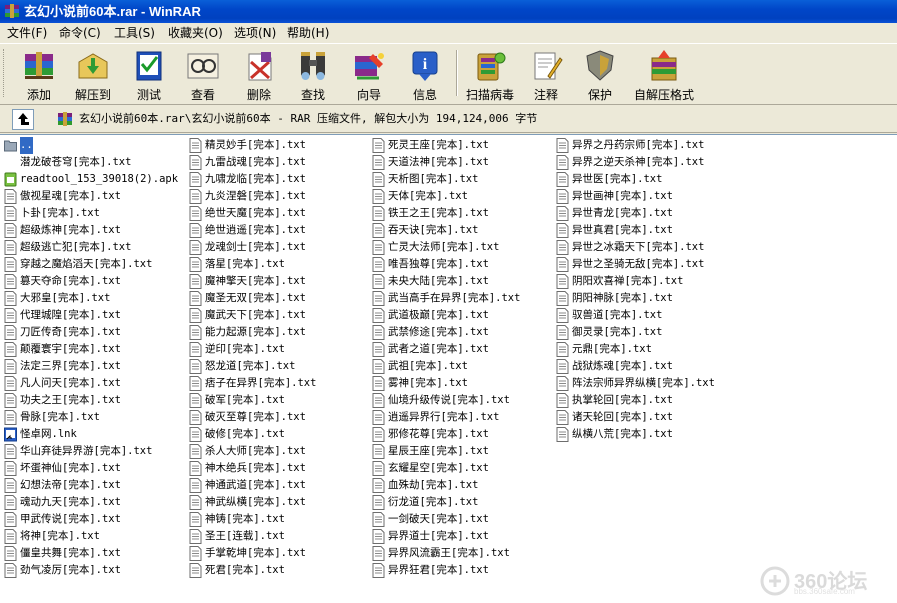  What do you see at coordinates (255, 485) in the screenshot?
I see `file-name: 神通武道[完本].txt` at bounding box center [255, 485].